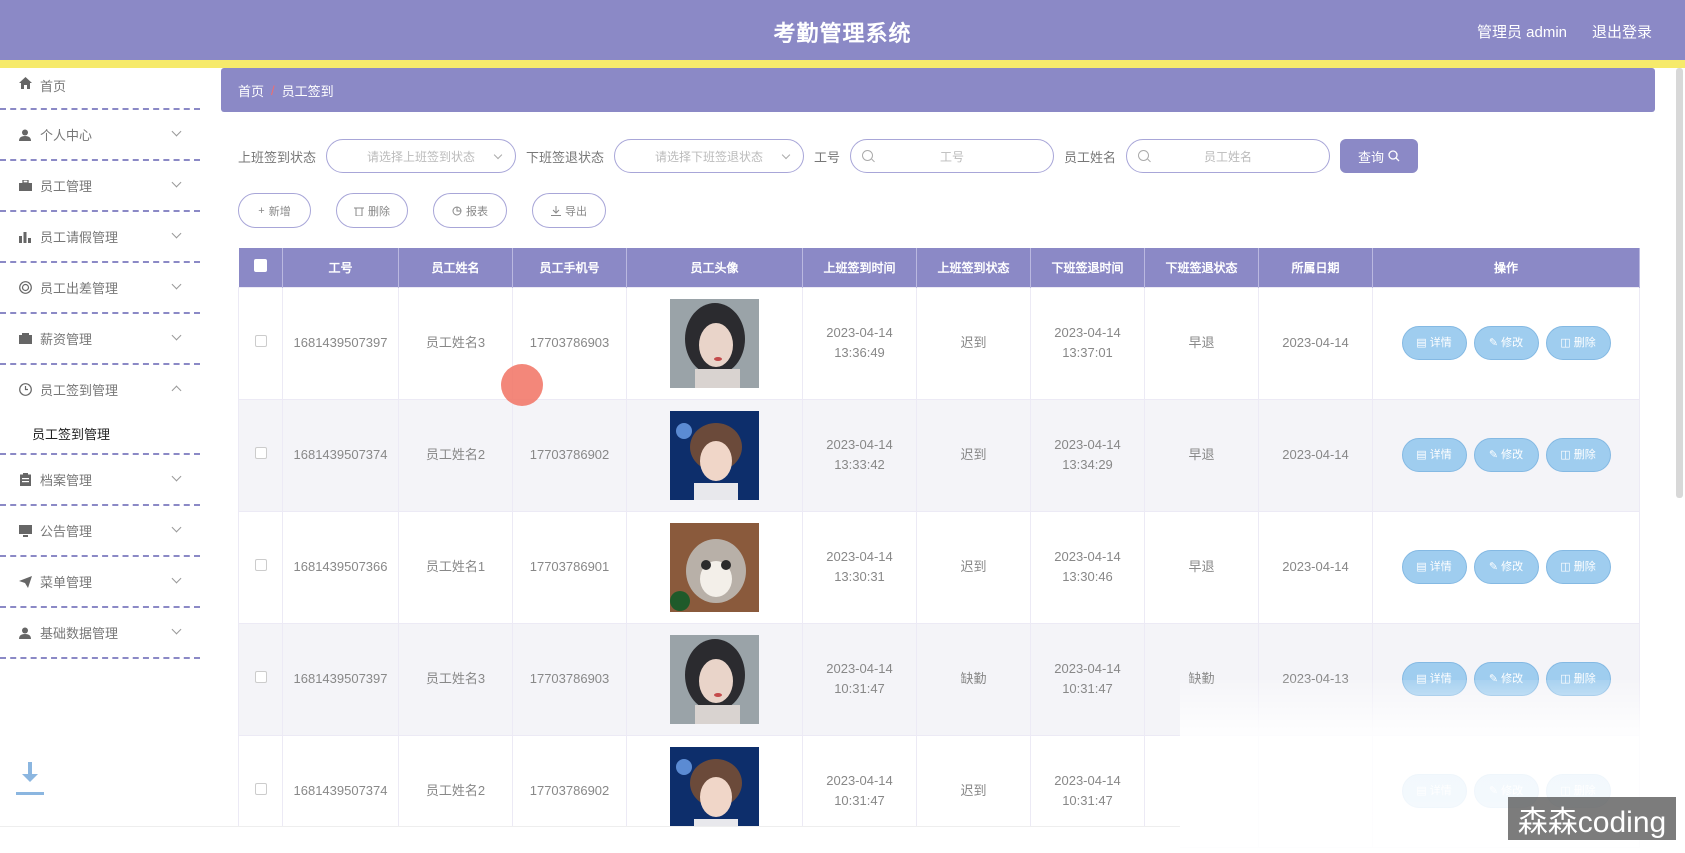 The width and height of the screenshot is (1685, 853). What do you see at coordinates (30, 778) in the screenshot?
I see `download-icon` at bounding box center [30, 778].